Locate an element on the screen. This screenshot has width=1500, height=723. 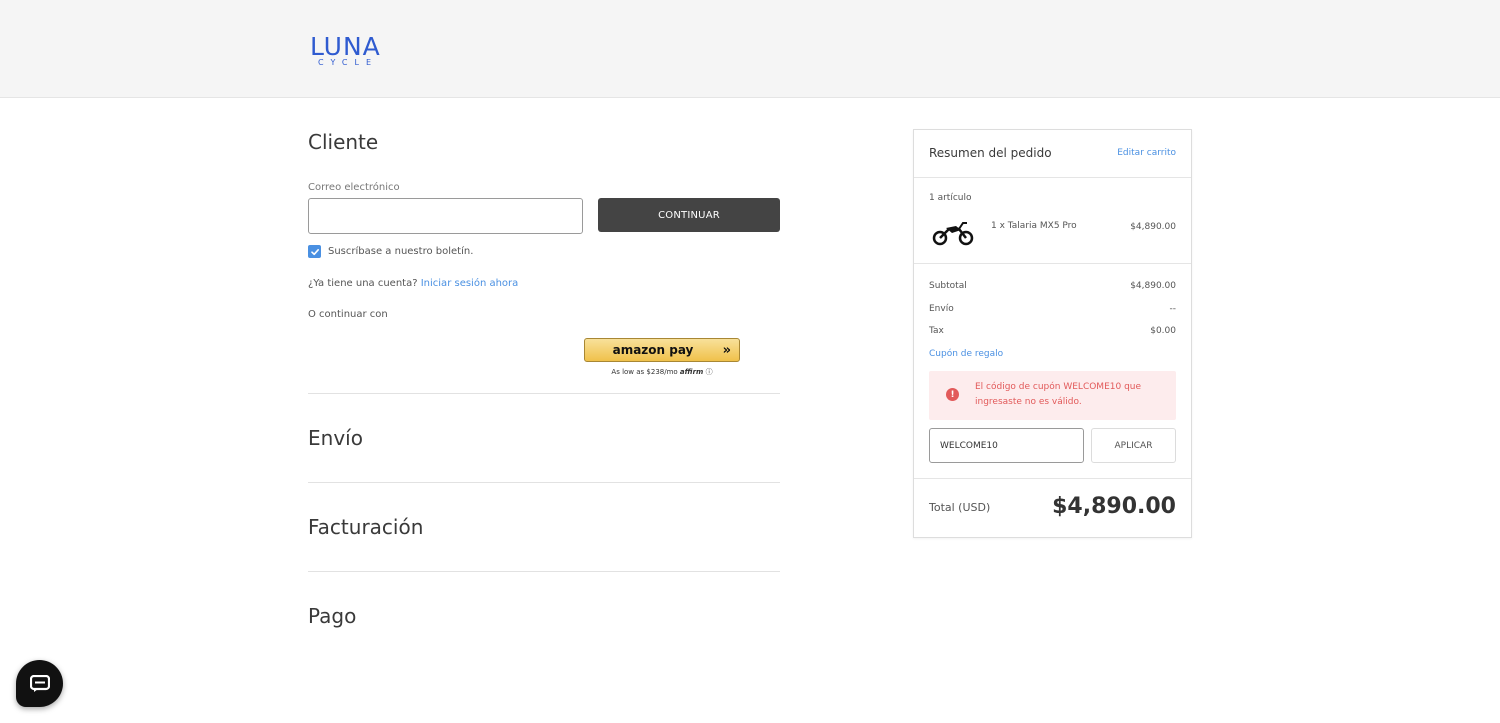
summary-title: Resumen del pedido is located at coordinates (990, 153).